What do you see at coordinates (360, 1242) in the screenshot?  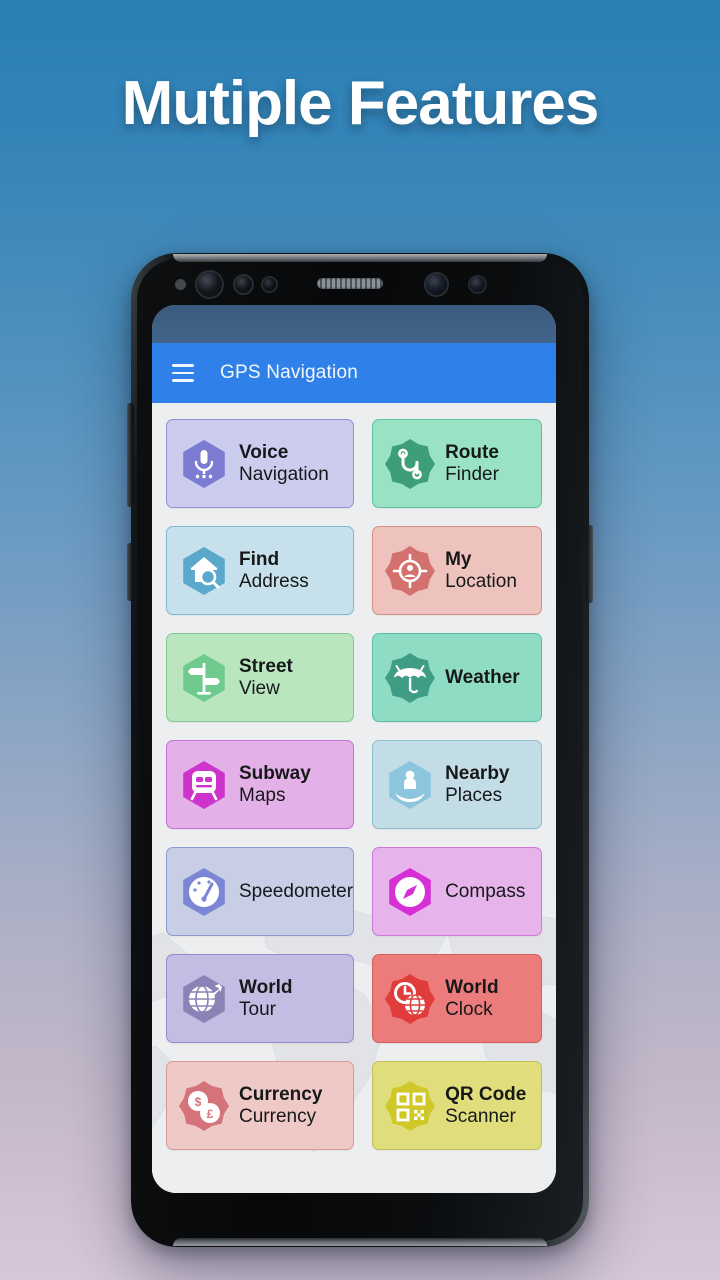 I see `phone-bottom-rim` at bounding box center [360, 1242].